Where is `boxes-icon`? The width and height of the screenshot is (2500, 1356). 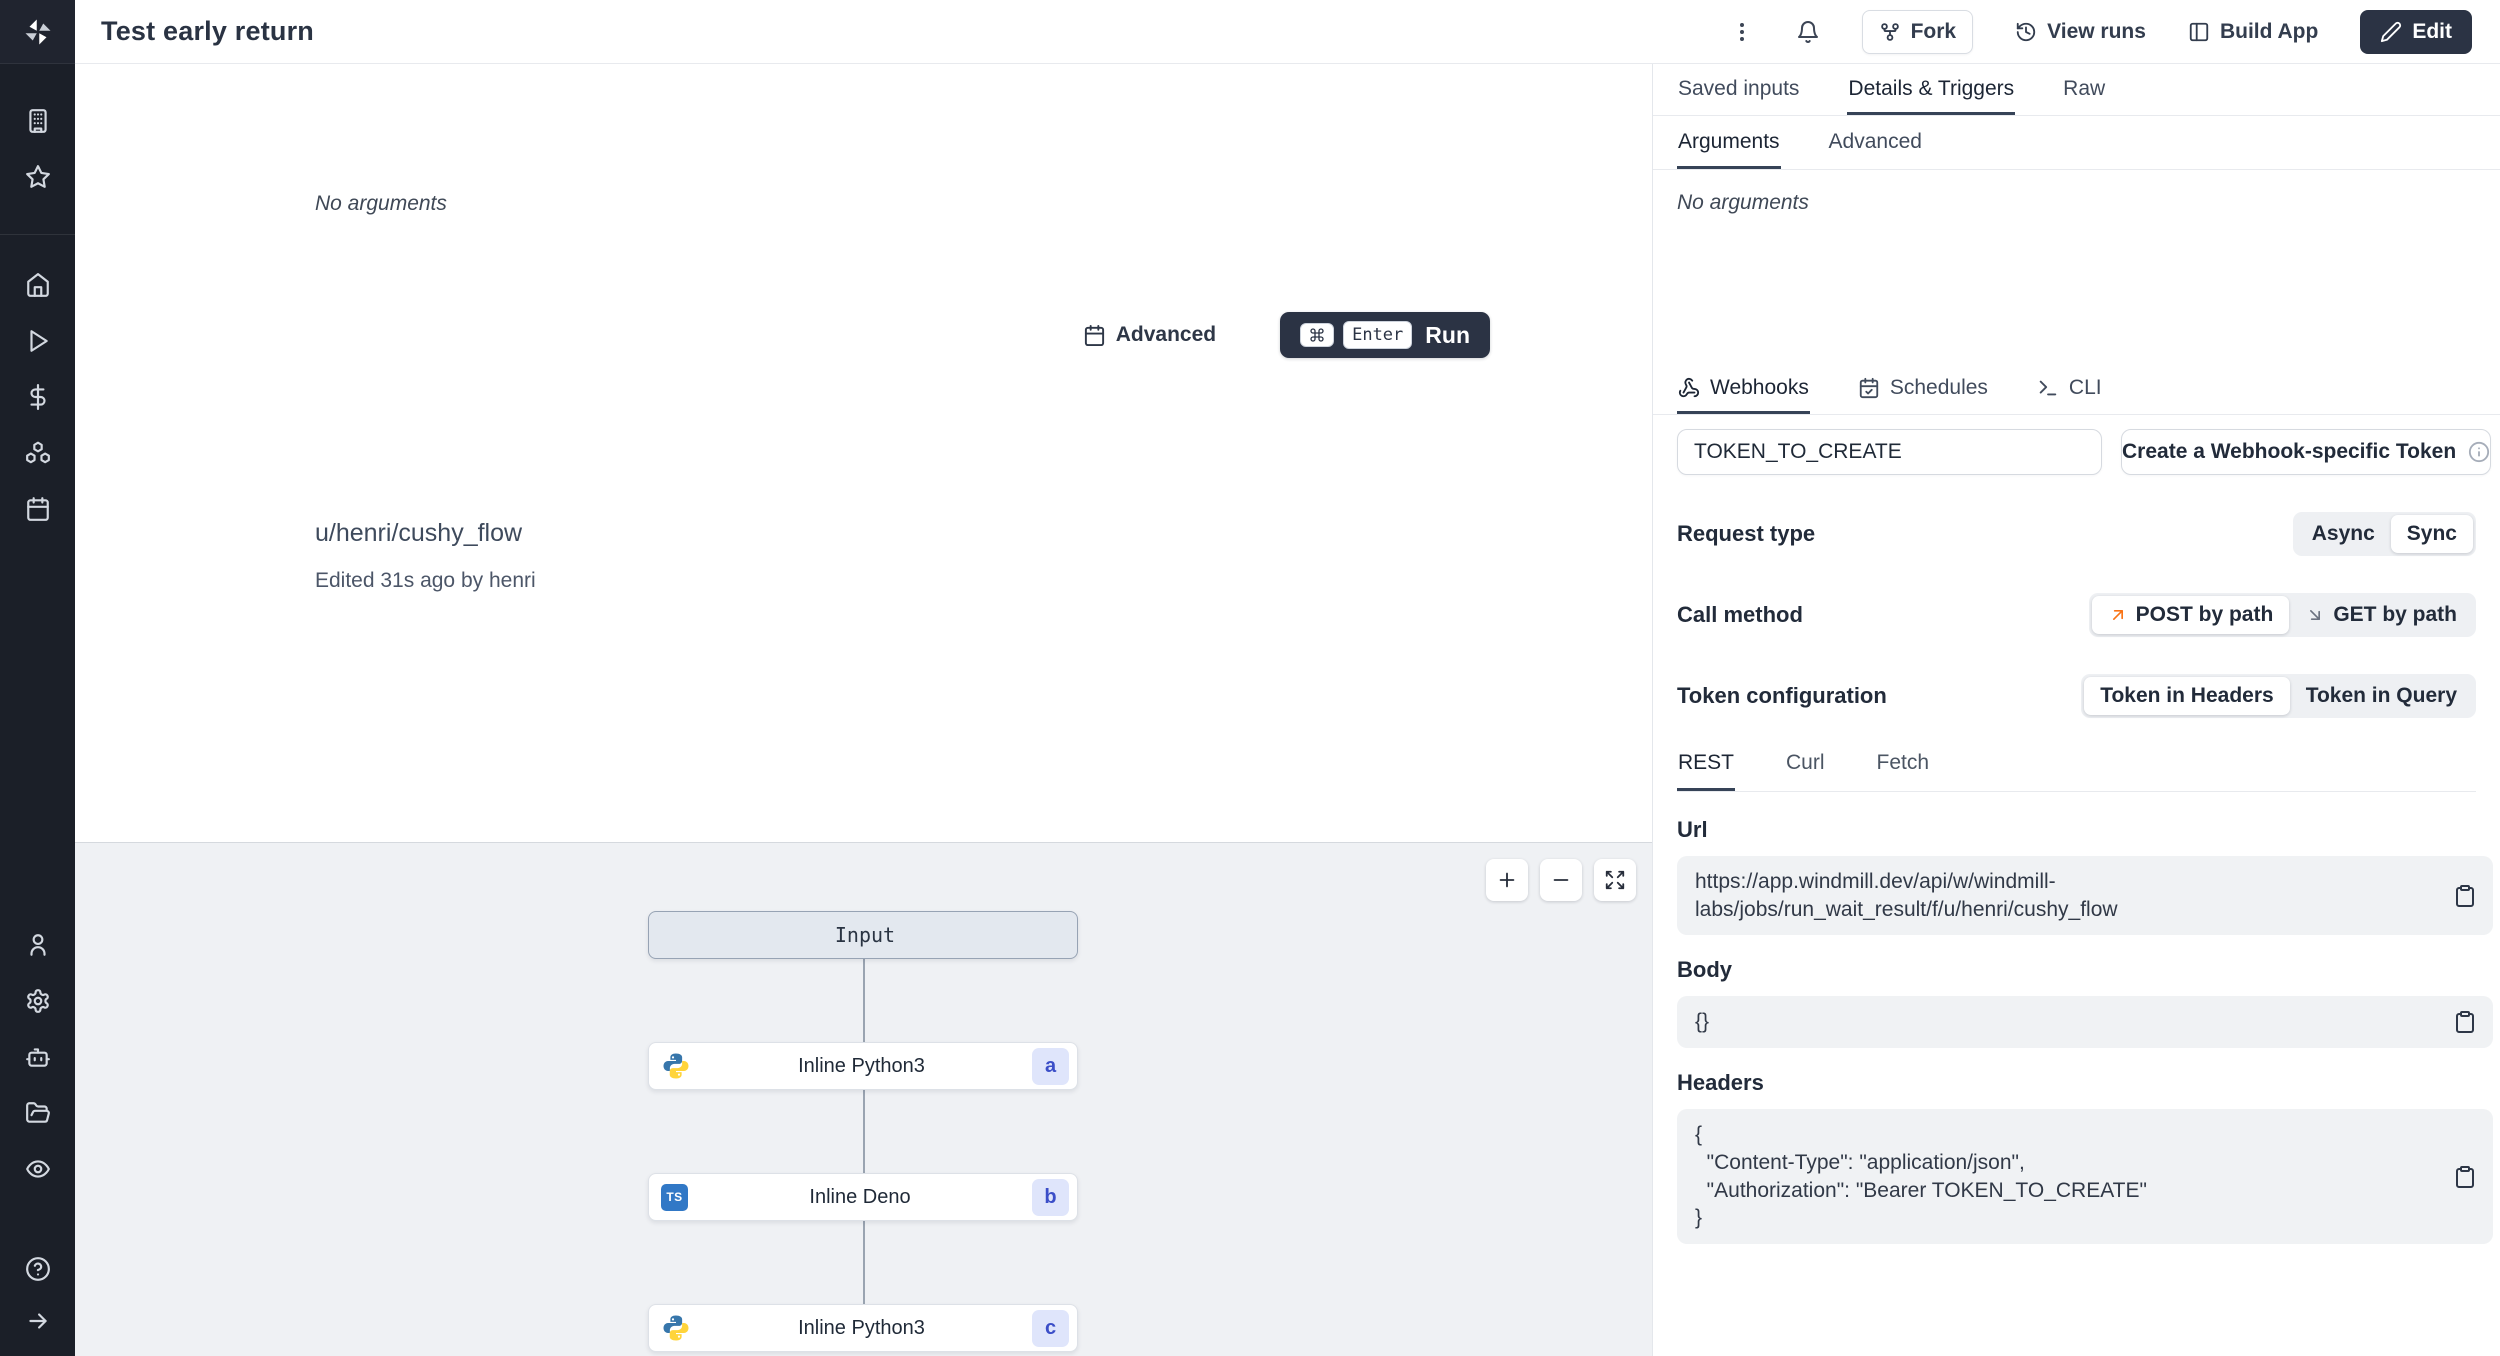 boxes-icon is located at coordinates (38, 453).